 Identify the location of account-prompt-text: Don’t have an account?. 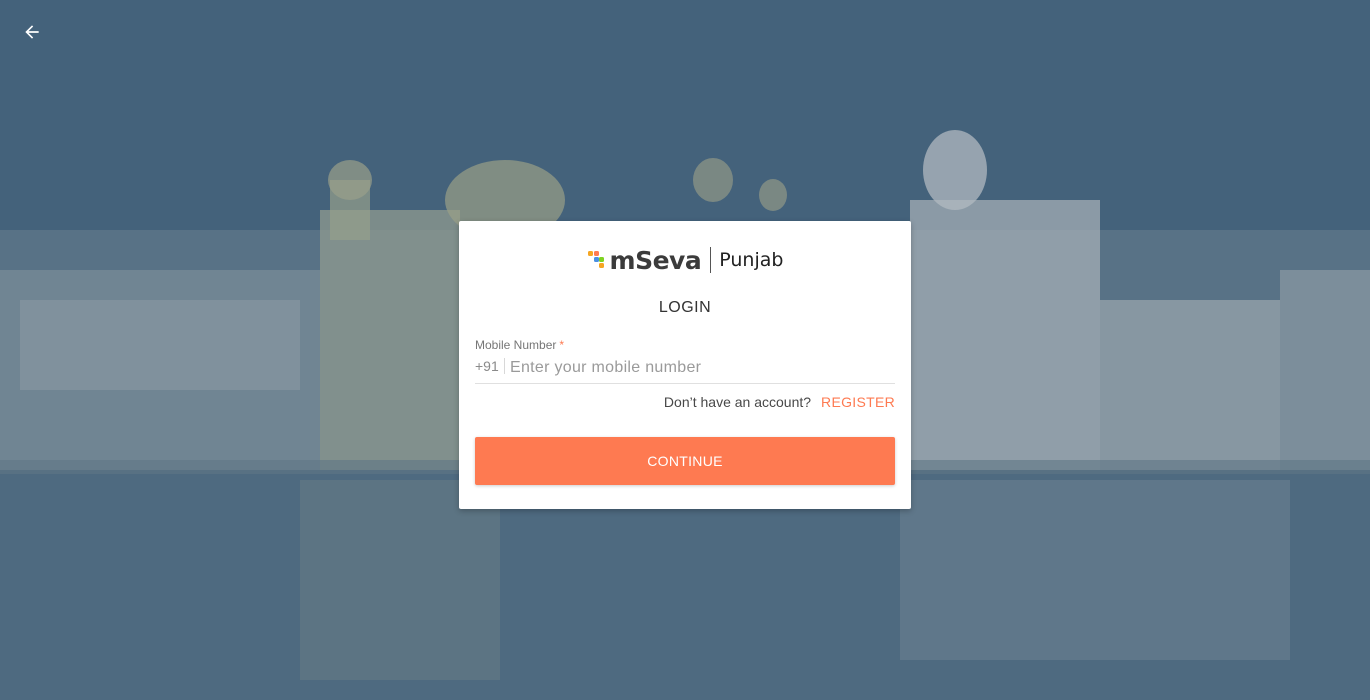
(737, 402).